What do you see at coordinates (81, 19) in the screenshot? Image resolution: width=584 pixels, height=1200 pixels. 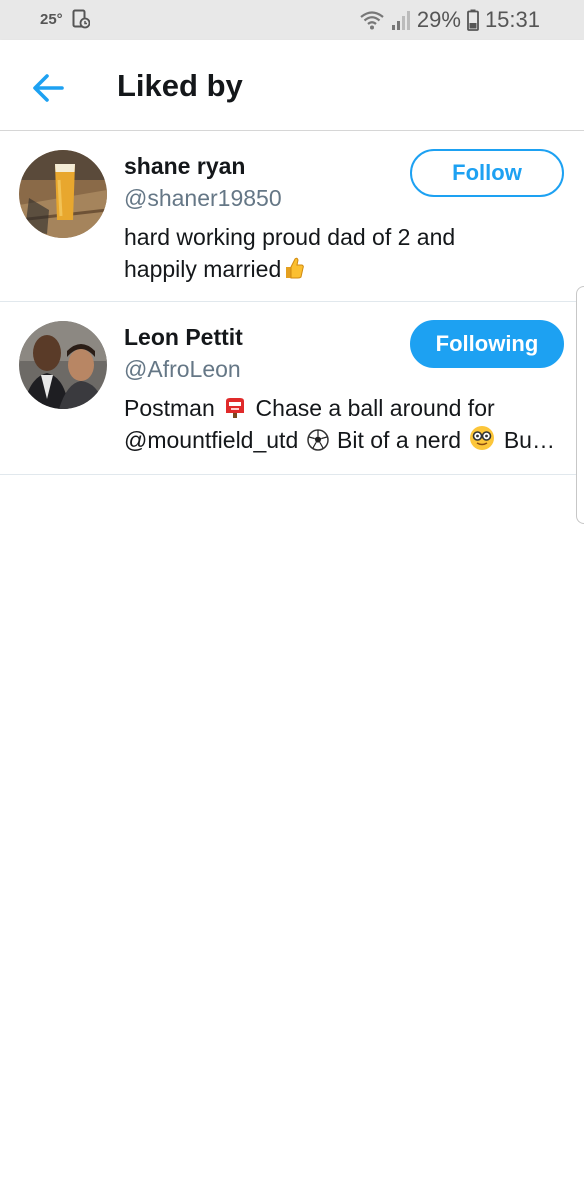 I see `screen-record-icon` at bounding box center [81, 19].